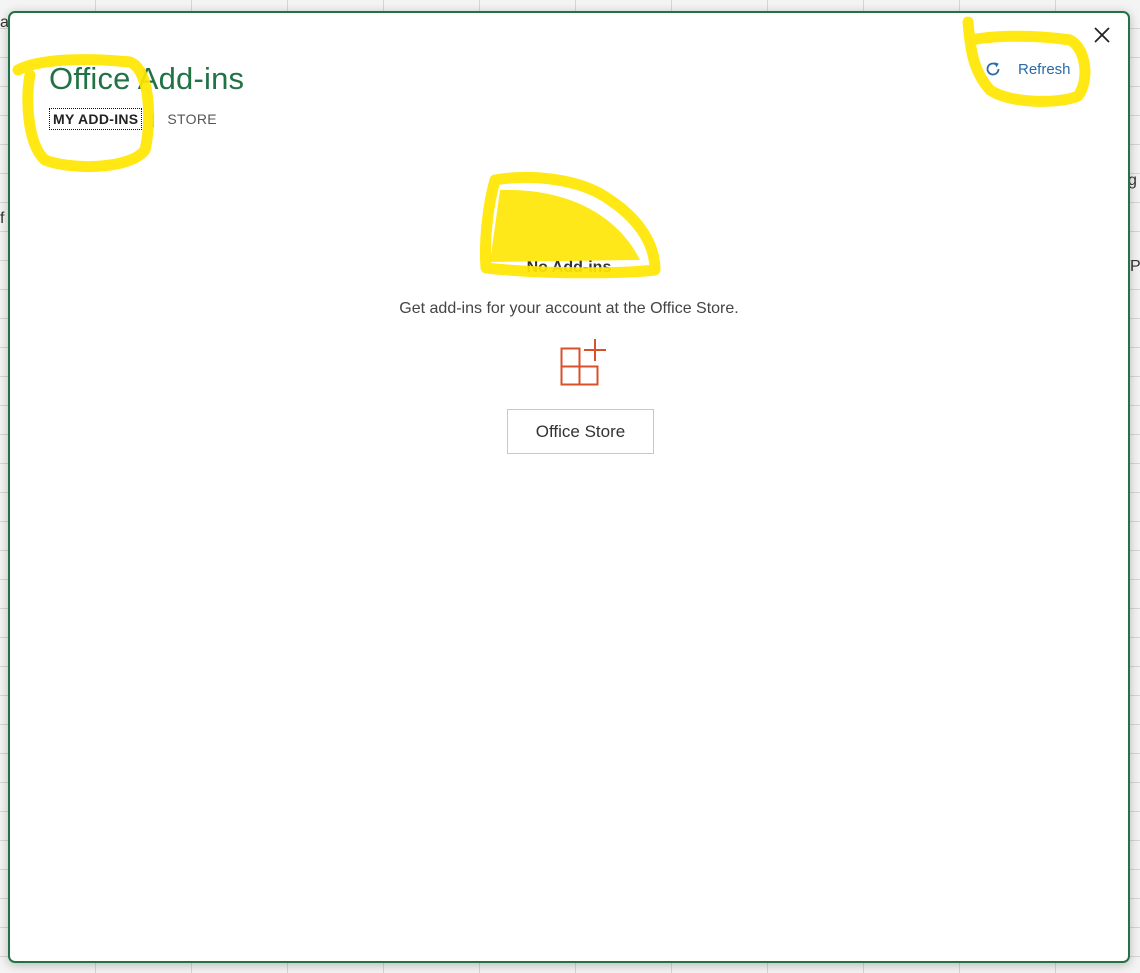  I want to click on refresh-label: Refresh, so click(1044, 69).